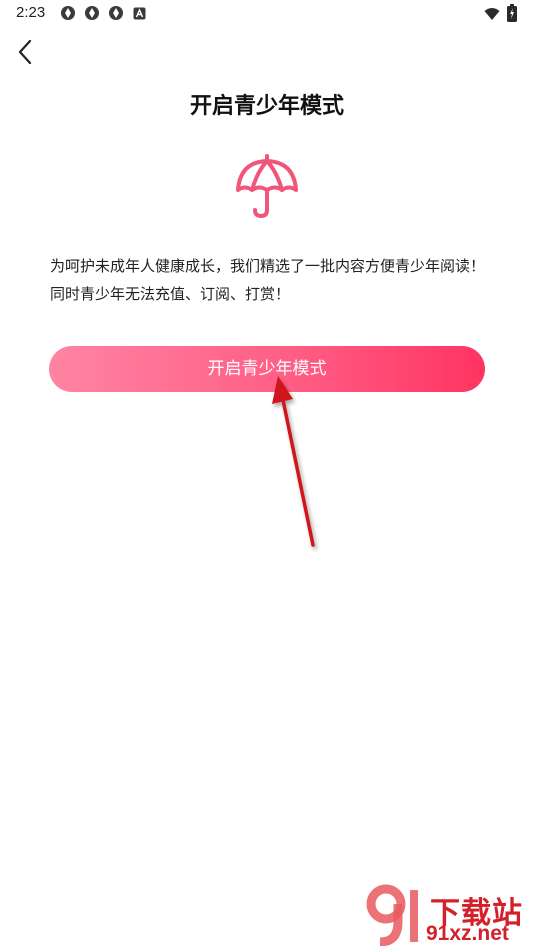 The height and width of the screenshot is (950, 534). I want to click on enable-youth-mode-button: 开启青少年模式, so click(267, 369).